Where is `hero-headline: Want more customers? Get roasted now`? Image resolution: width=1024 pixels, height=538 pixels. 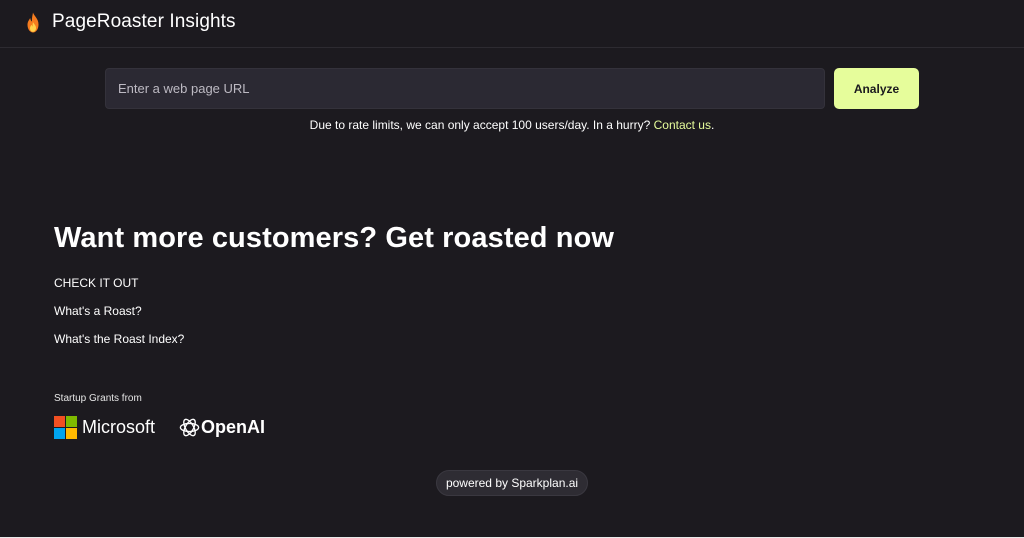 hero-headline: Want more customers? Get roasted now is located at coordinates (334, 238).